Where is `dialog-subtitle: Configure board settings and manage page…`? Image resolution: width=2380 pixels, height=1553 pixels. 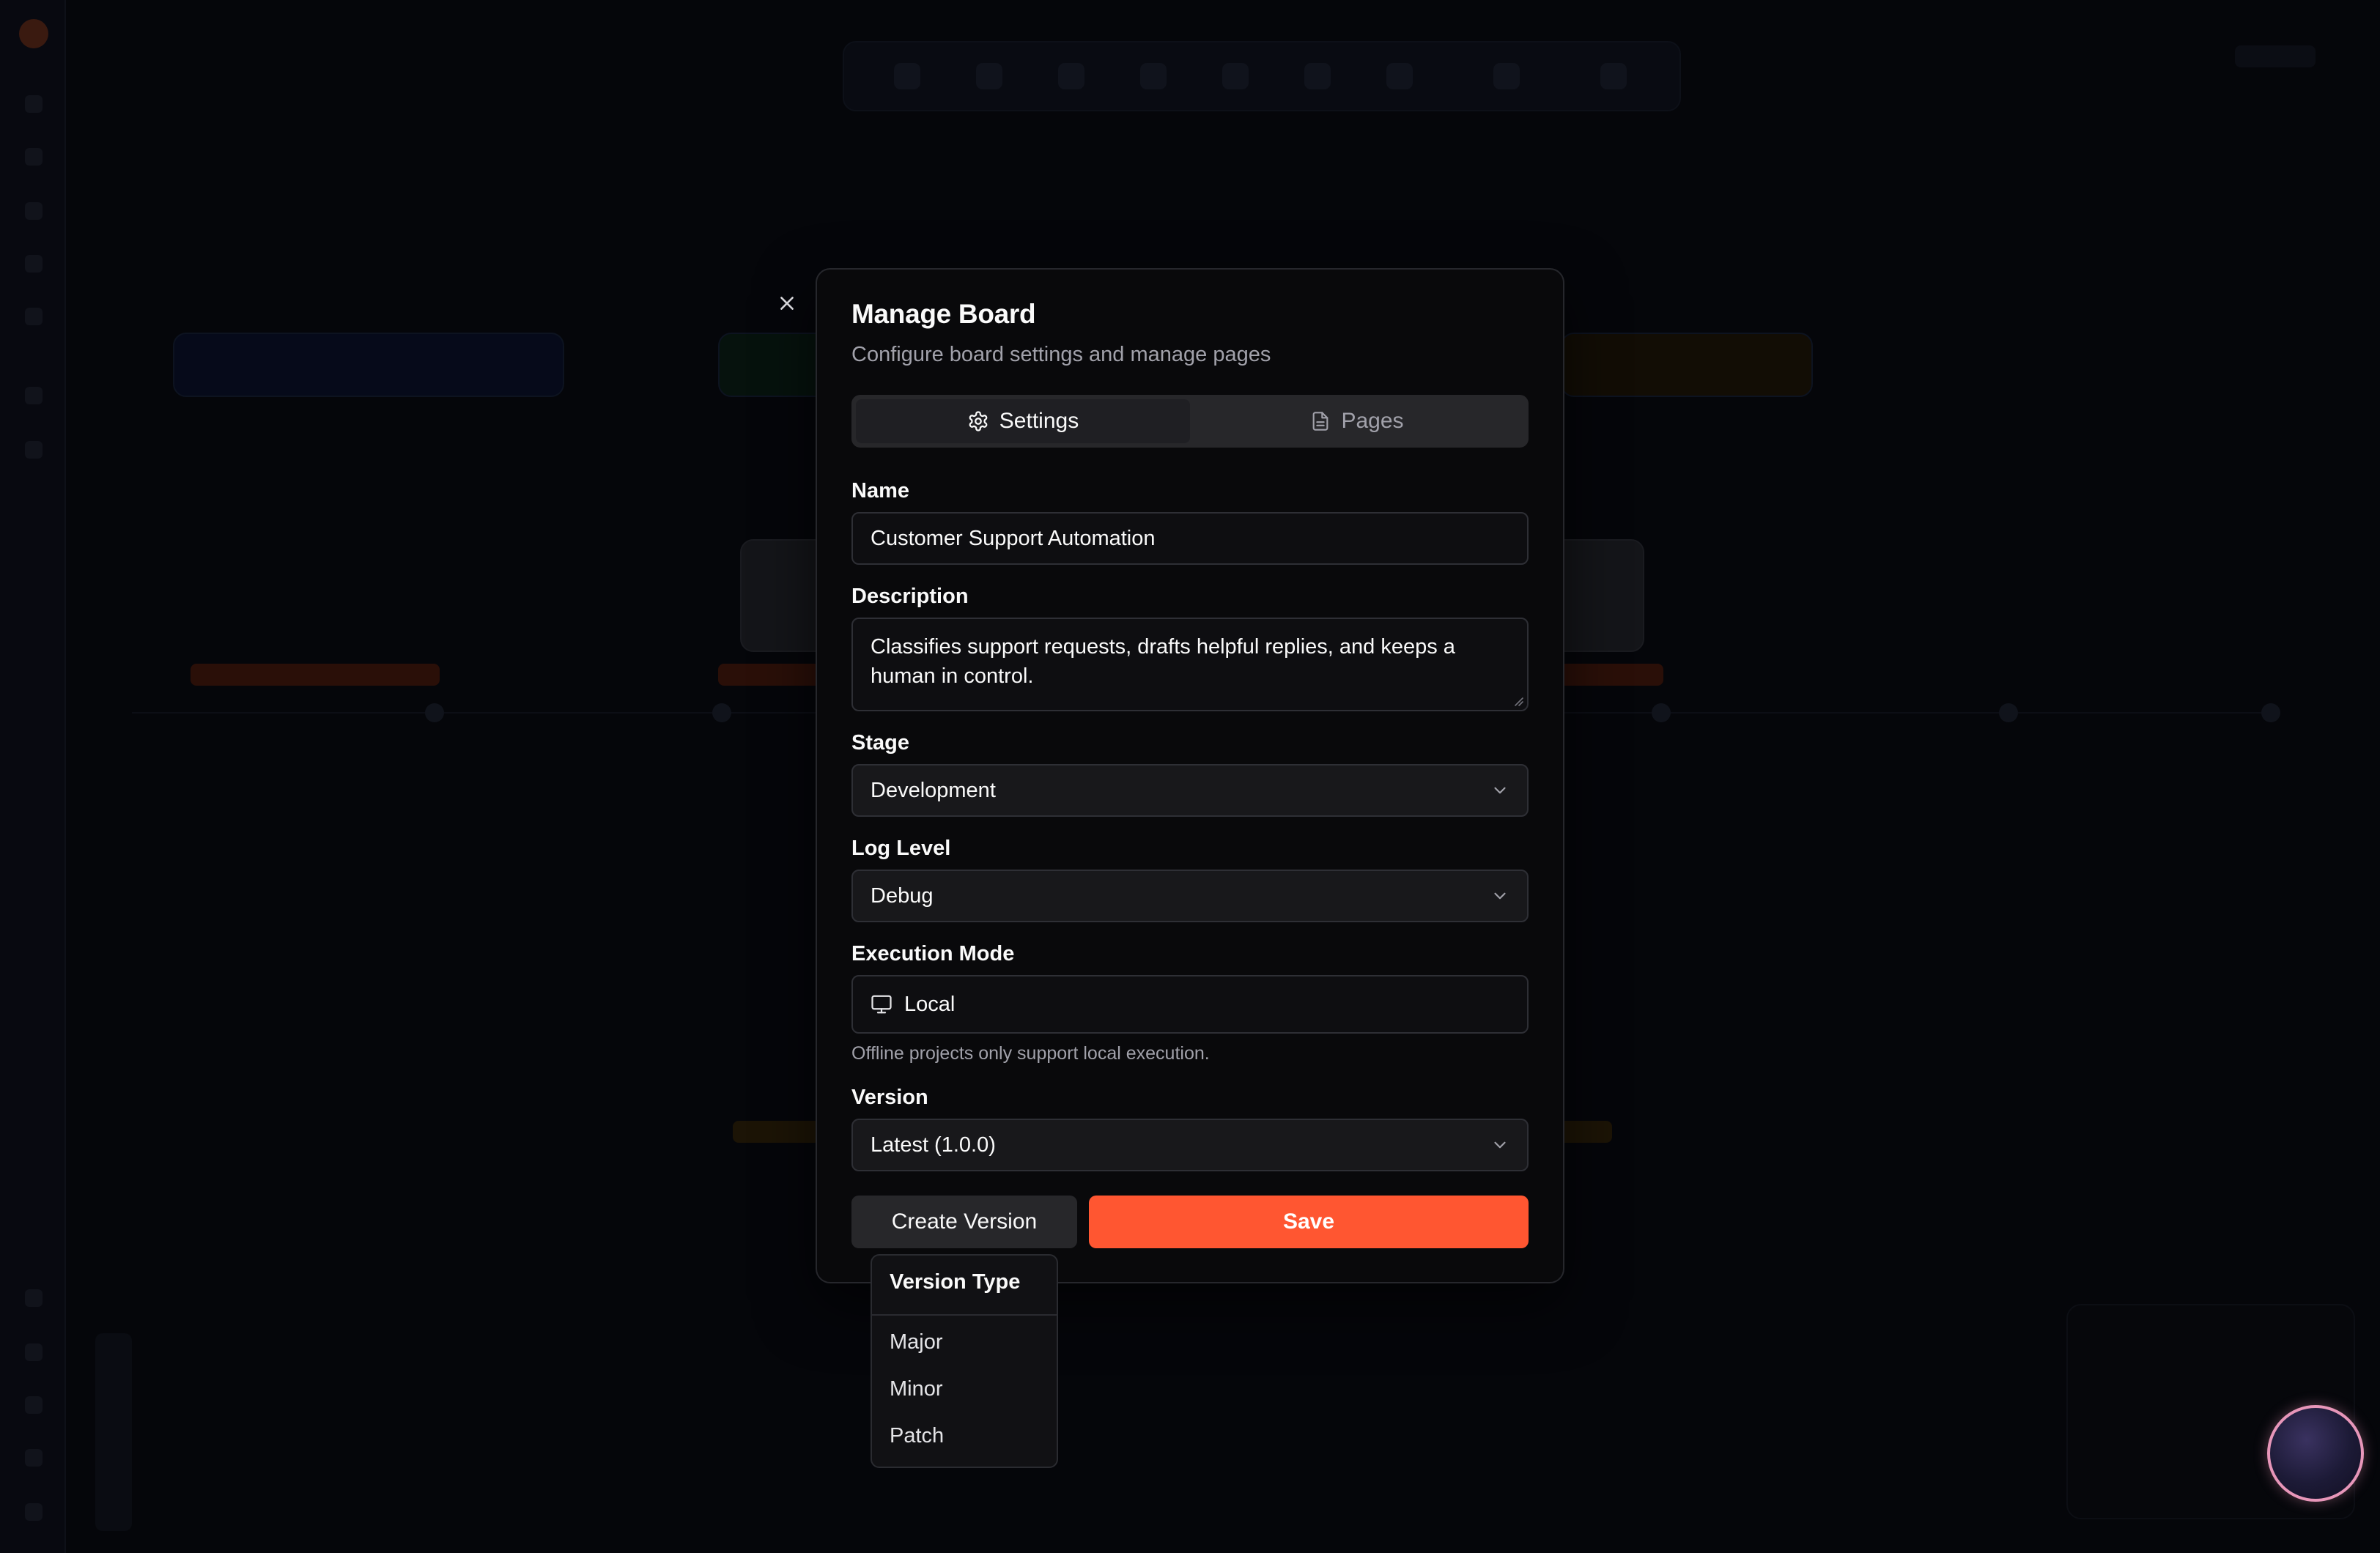
dialog-subtitle: Configure board settings and manage page… is located at coordinates (1061, 355).